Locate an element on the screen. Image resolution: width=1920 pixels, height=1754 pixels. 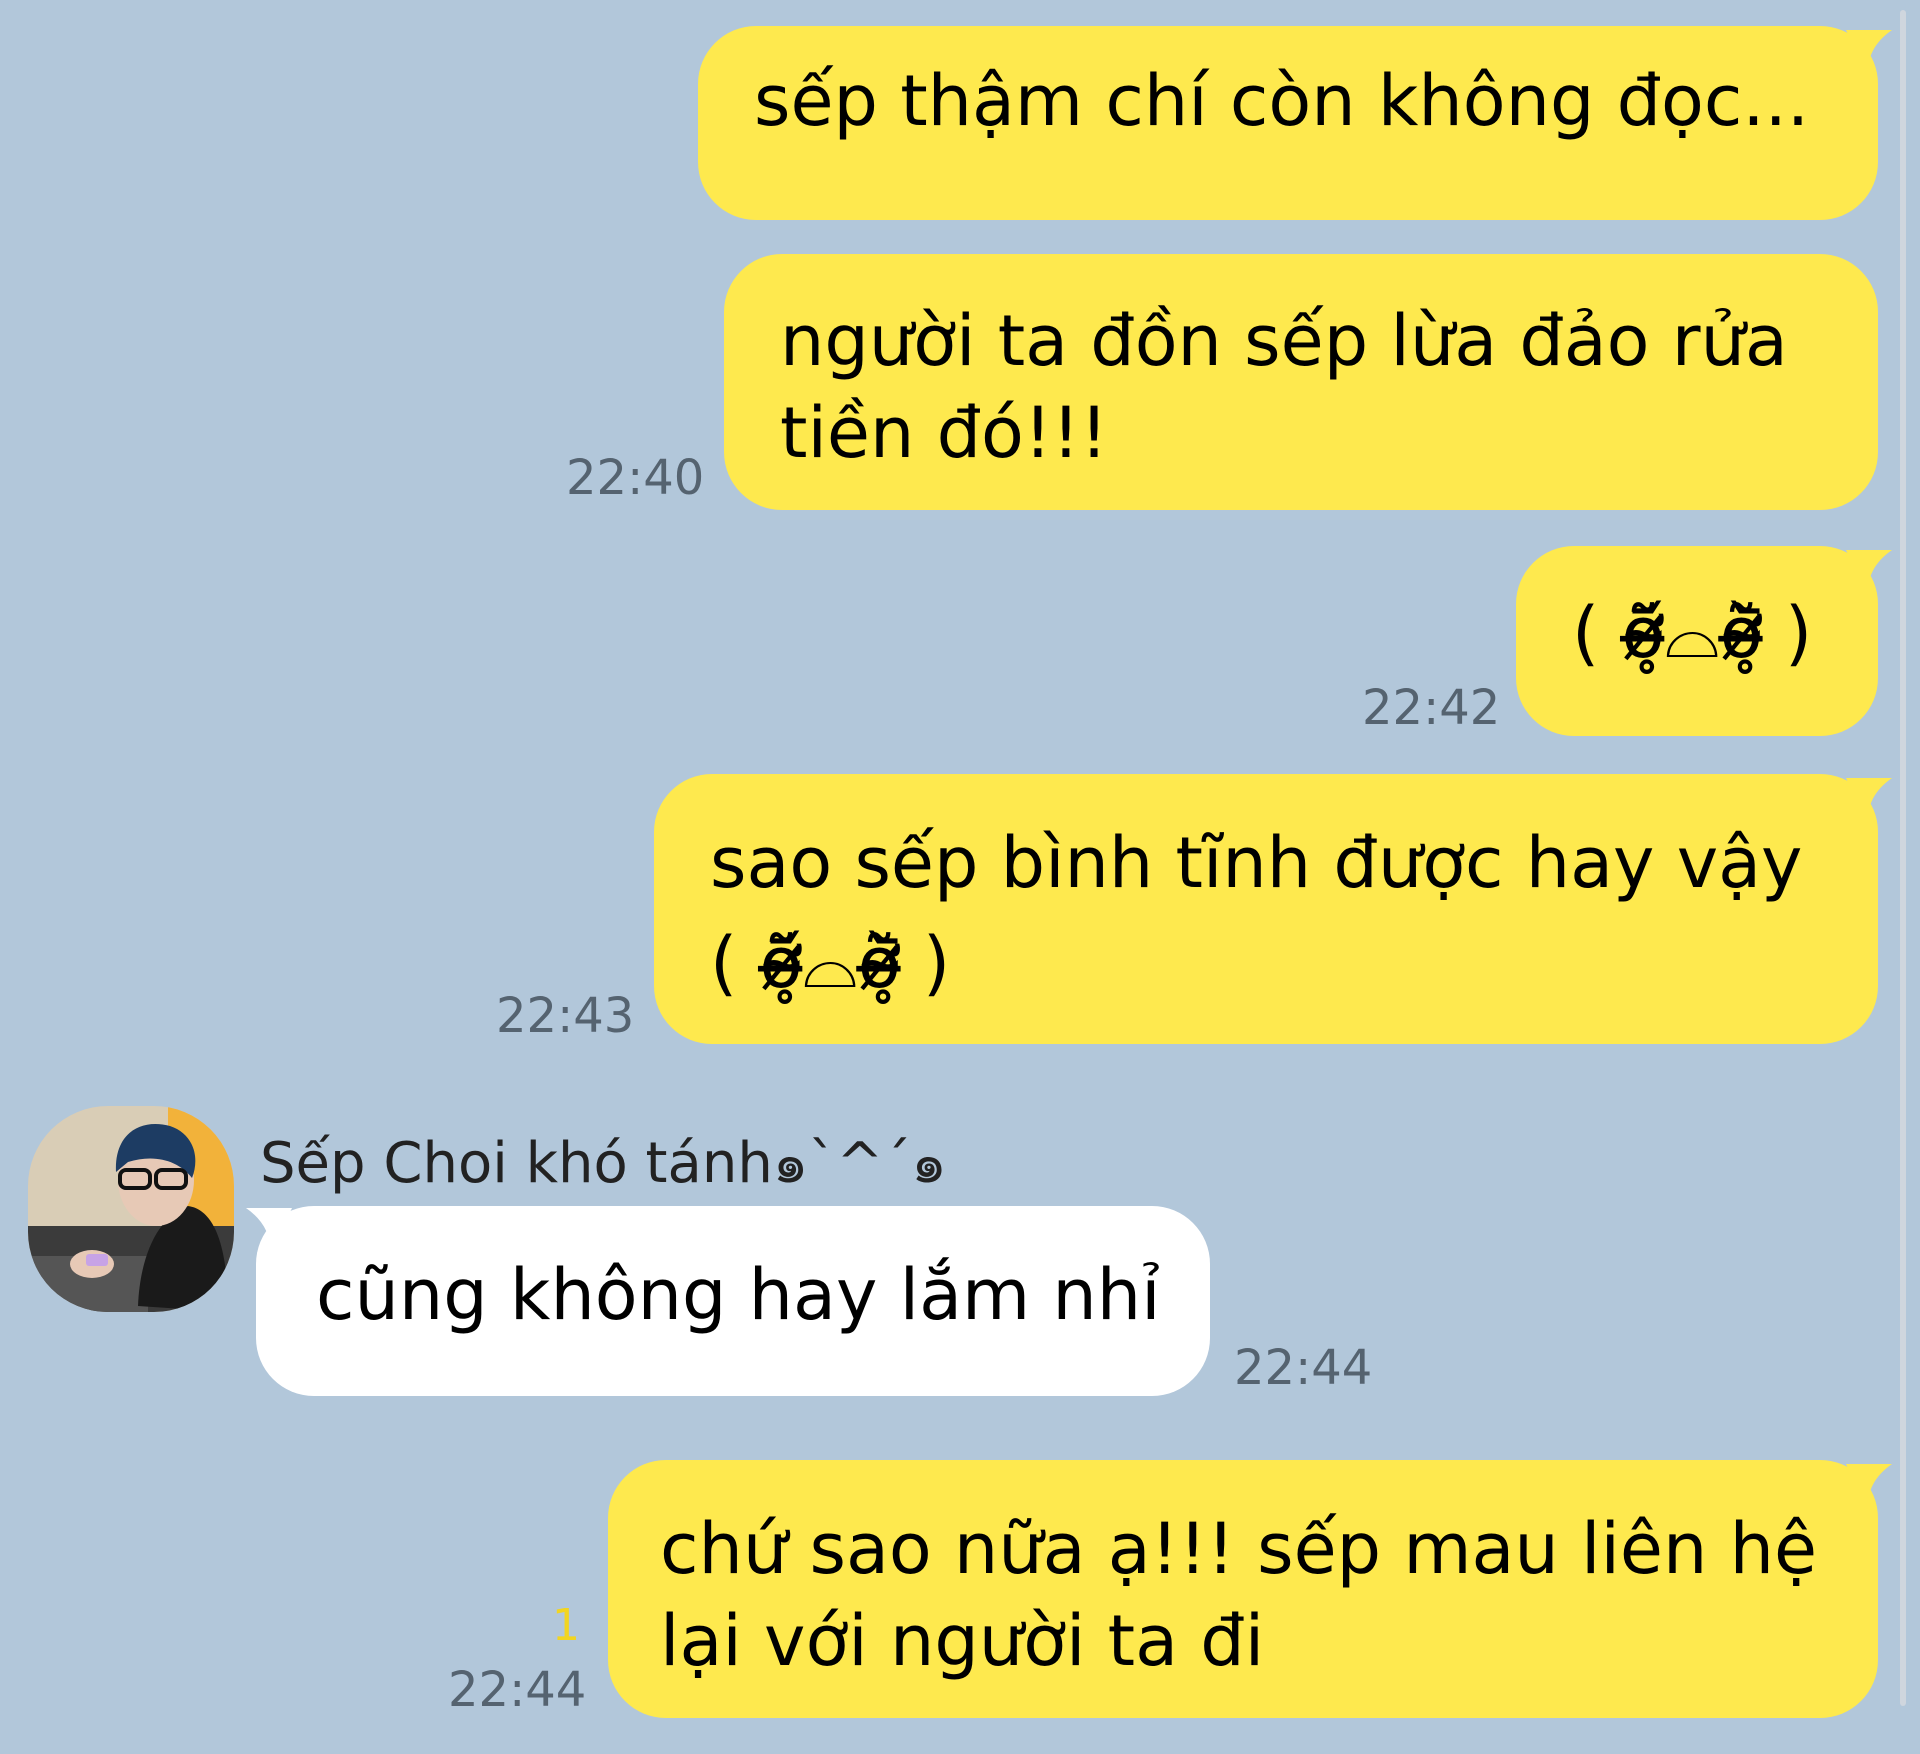
message-timestamp: 22:43 is located at coordinates (565, 1016).